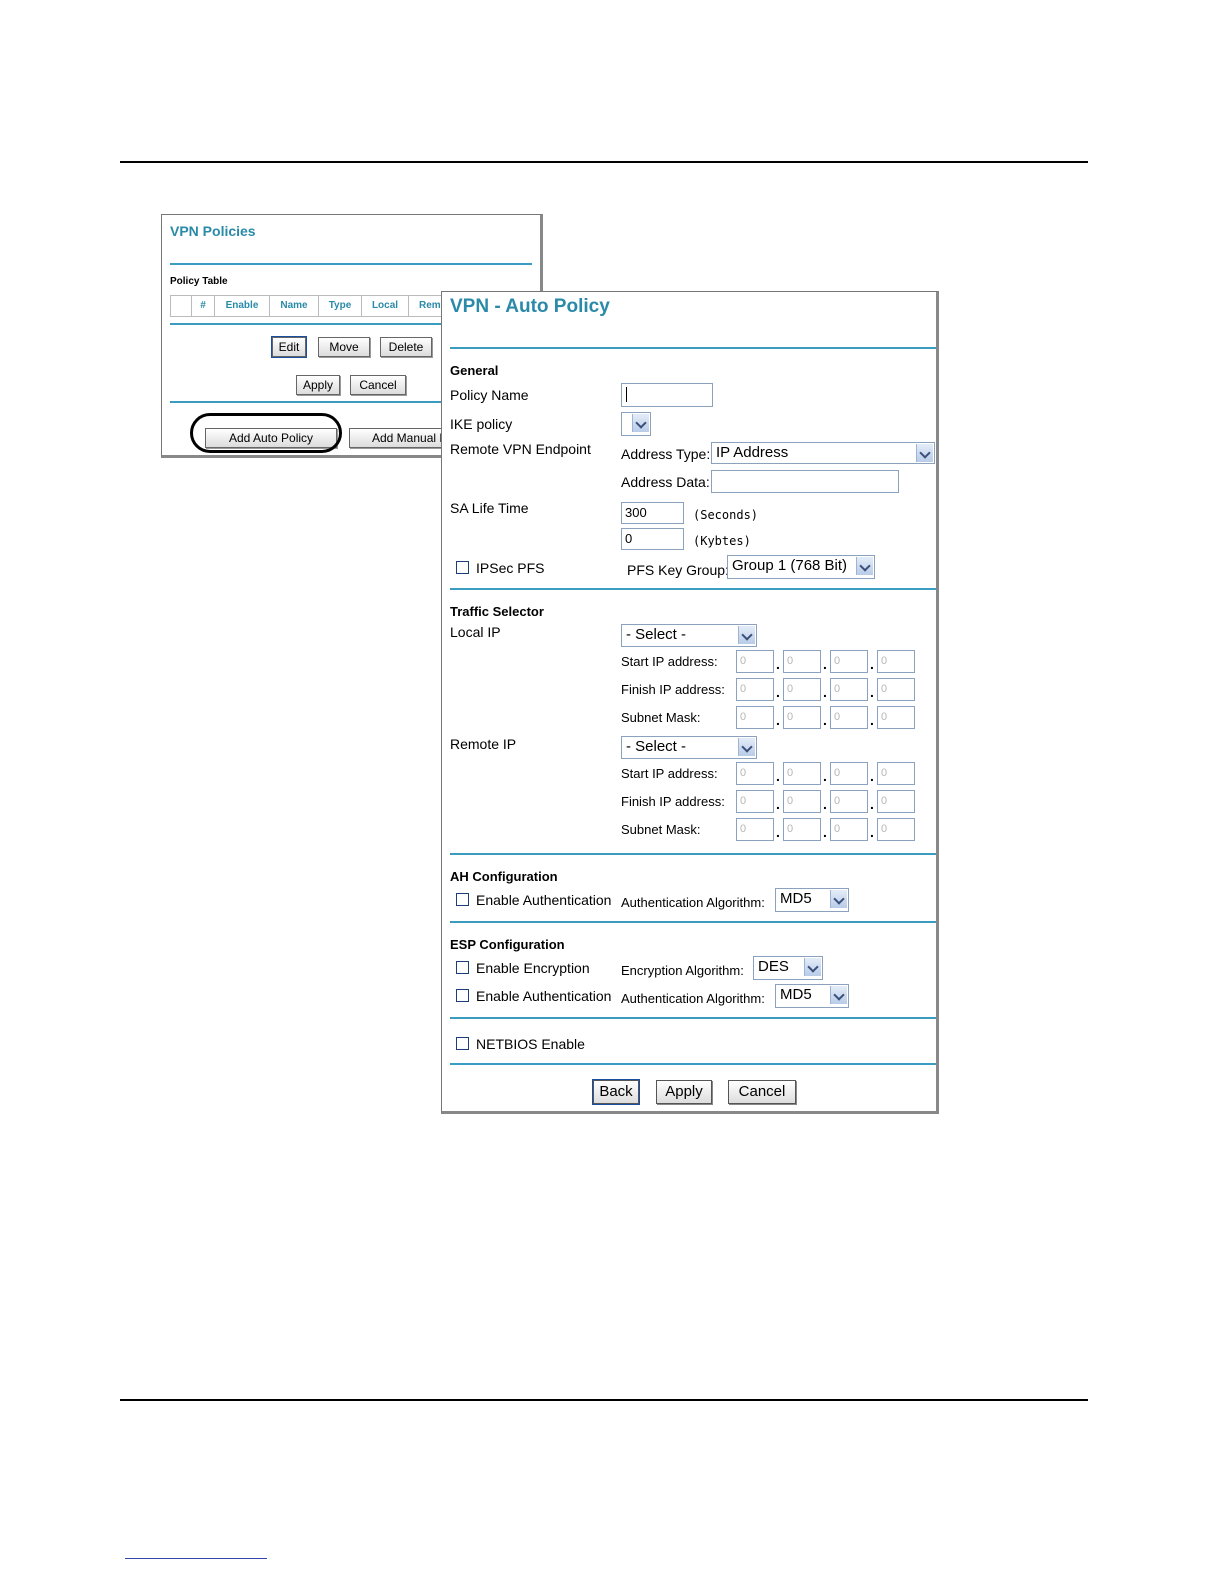 This screenshot has height=1584, width=1224. I want to click on auto-policy-title: VPN - Auto Policy, so click(530, 306).